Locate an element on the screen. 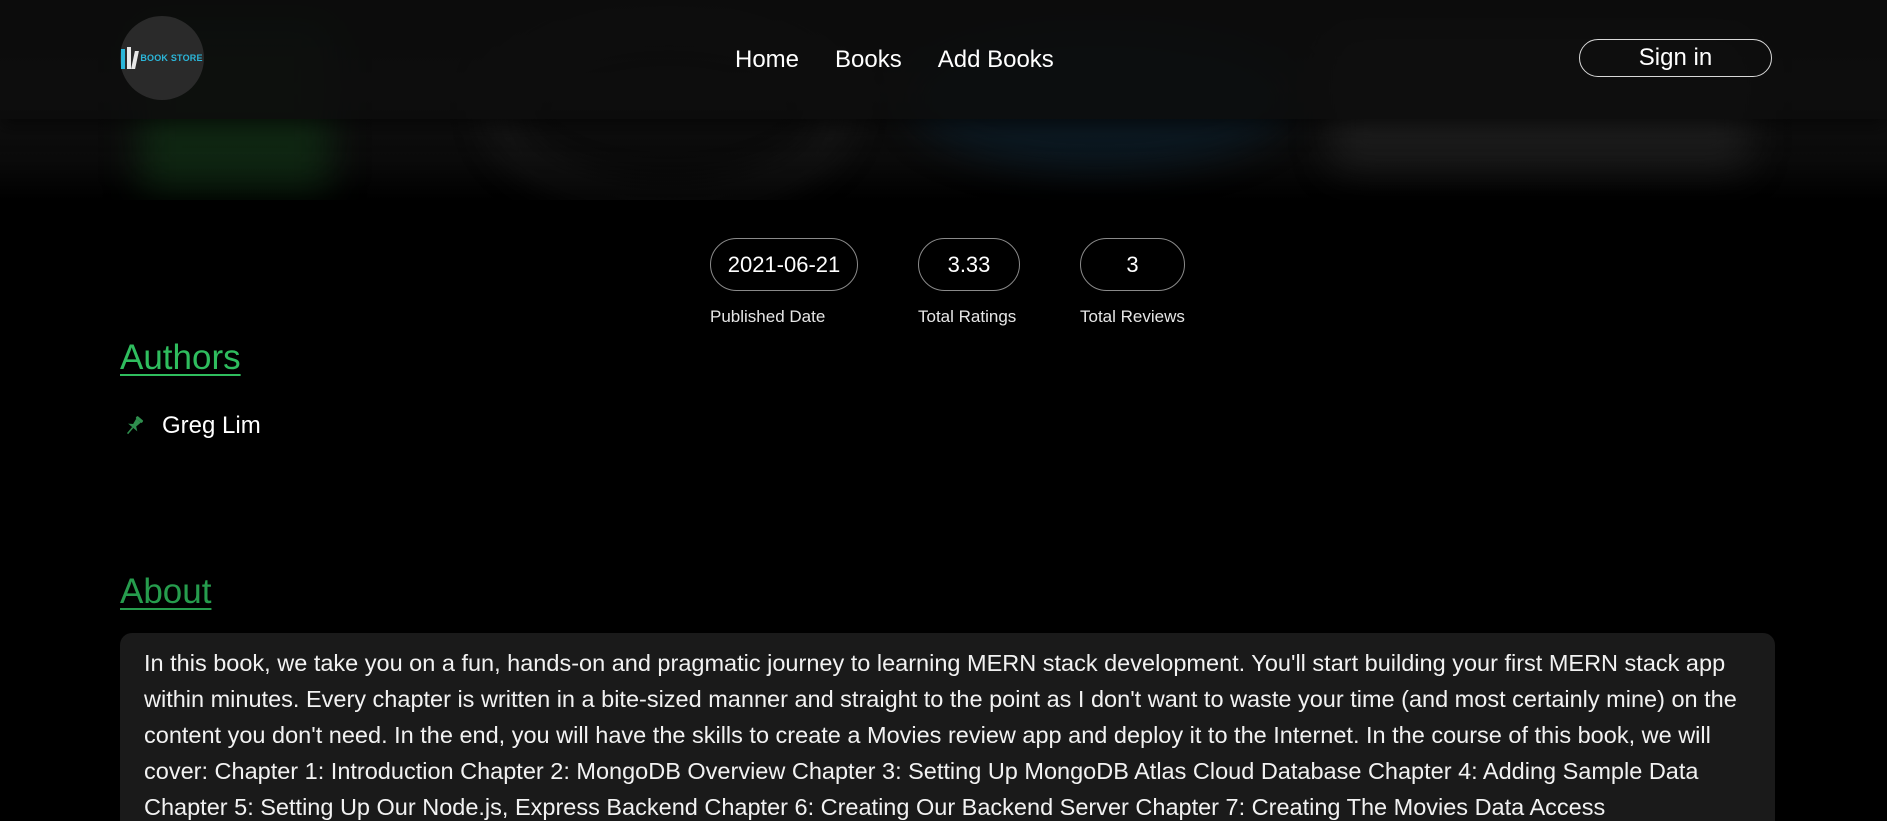 The width and height of the screenshot is (1887, 821). stat-label: Total Ratings is located at coordinates (967, 316).